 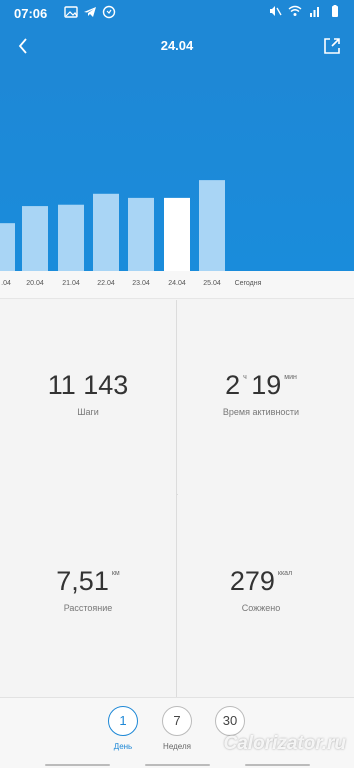 I want to click on x-tick-label: 24.04, so click(x=177, y=283).